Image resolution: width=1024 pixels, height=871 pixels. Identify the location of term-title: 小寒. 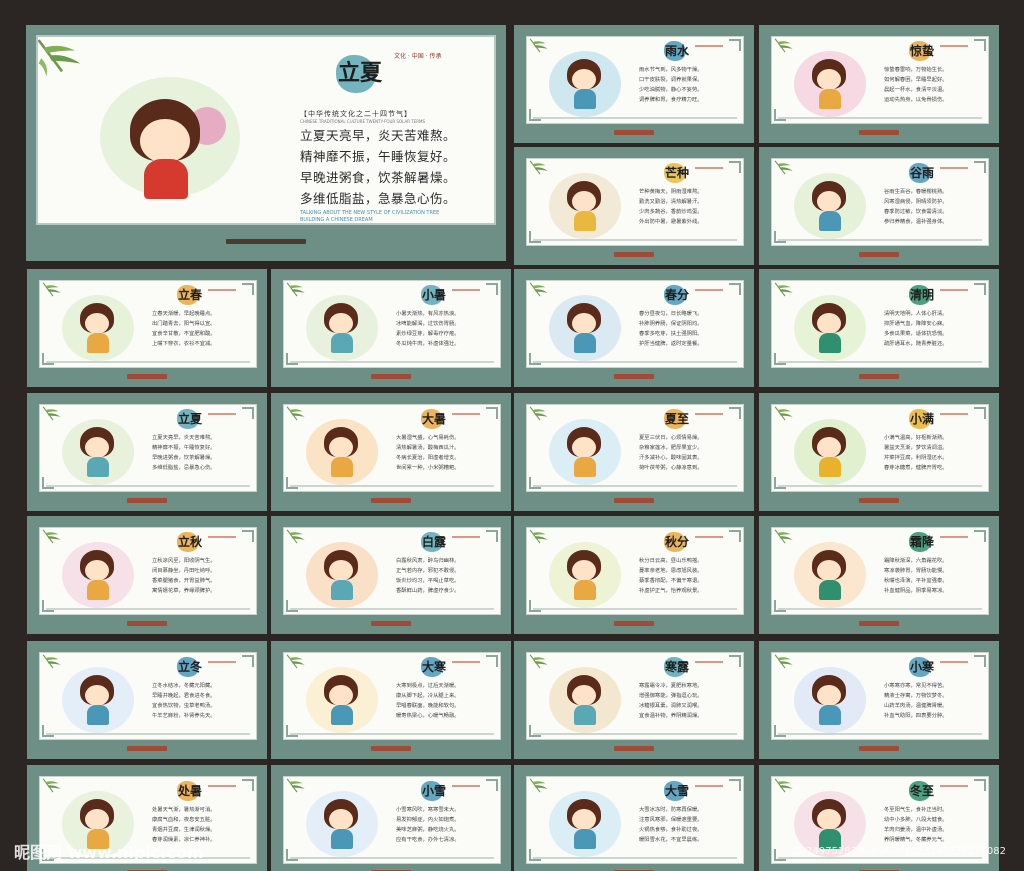
(922, 666).